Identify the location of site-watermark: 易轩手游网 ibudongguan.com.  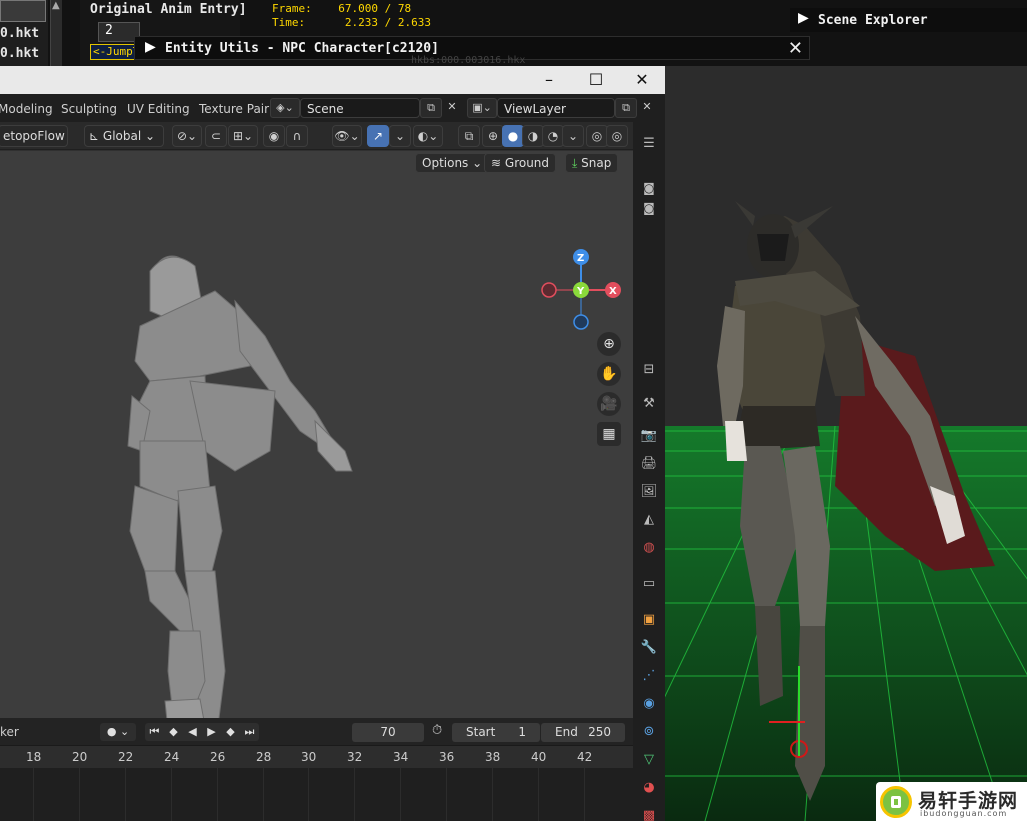
(951, 801).